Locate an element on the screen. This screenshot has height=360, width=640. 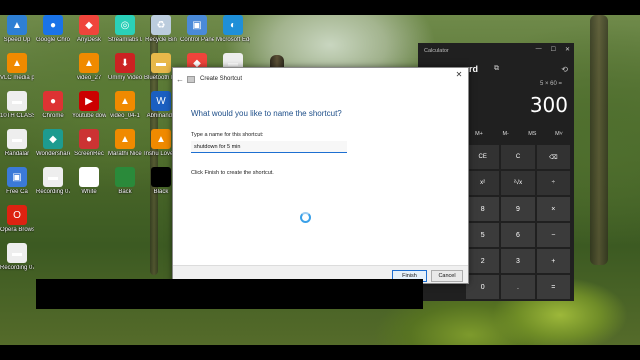
cancel-button: Cancel is located at coordinates (447, 276).